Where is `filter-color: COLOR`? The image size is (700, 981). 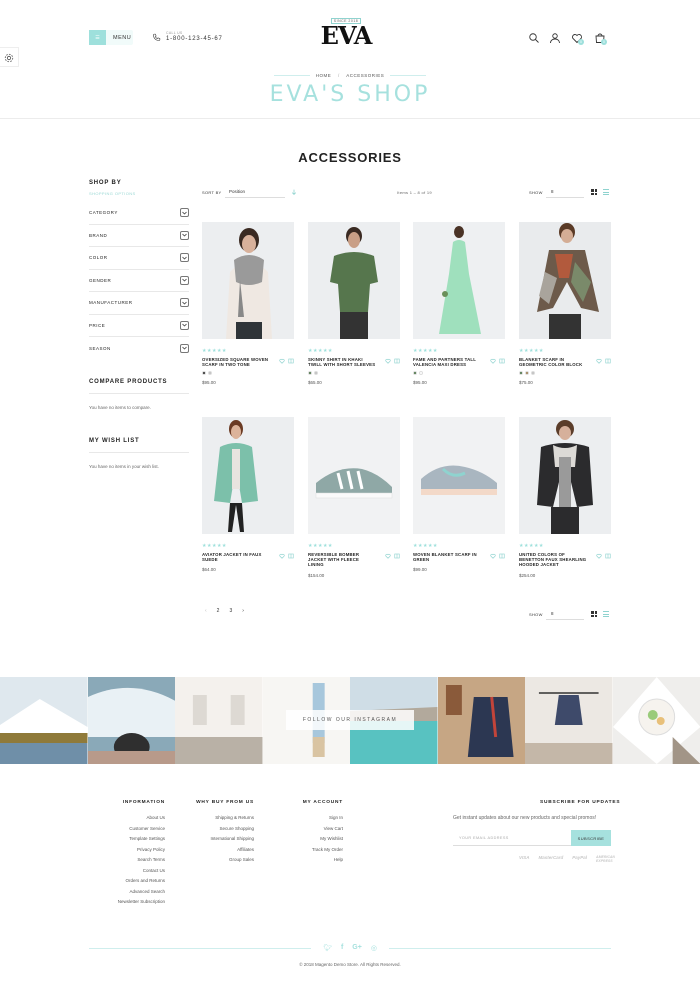
filter-color: COLOR is located at coordinates (139, 258).